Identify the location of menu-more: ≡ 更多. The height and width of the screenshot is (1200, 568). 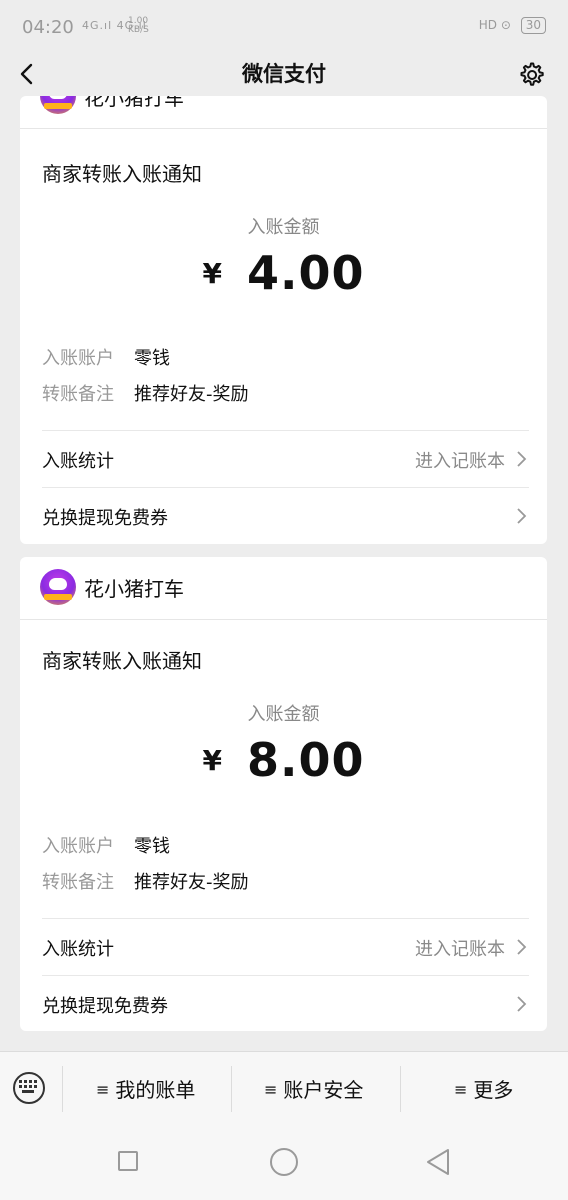
(483, 1088).